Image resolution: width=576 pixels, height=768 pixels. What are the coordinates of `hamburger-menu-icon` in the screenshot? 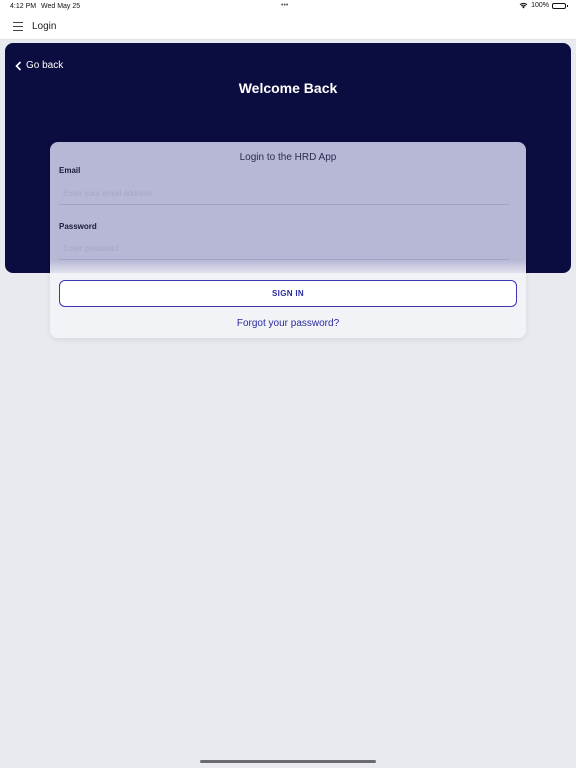 It's located at (18, 26).